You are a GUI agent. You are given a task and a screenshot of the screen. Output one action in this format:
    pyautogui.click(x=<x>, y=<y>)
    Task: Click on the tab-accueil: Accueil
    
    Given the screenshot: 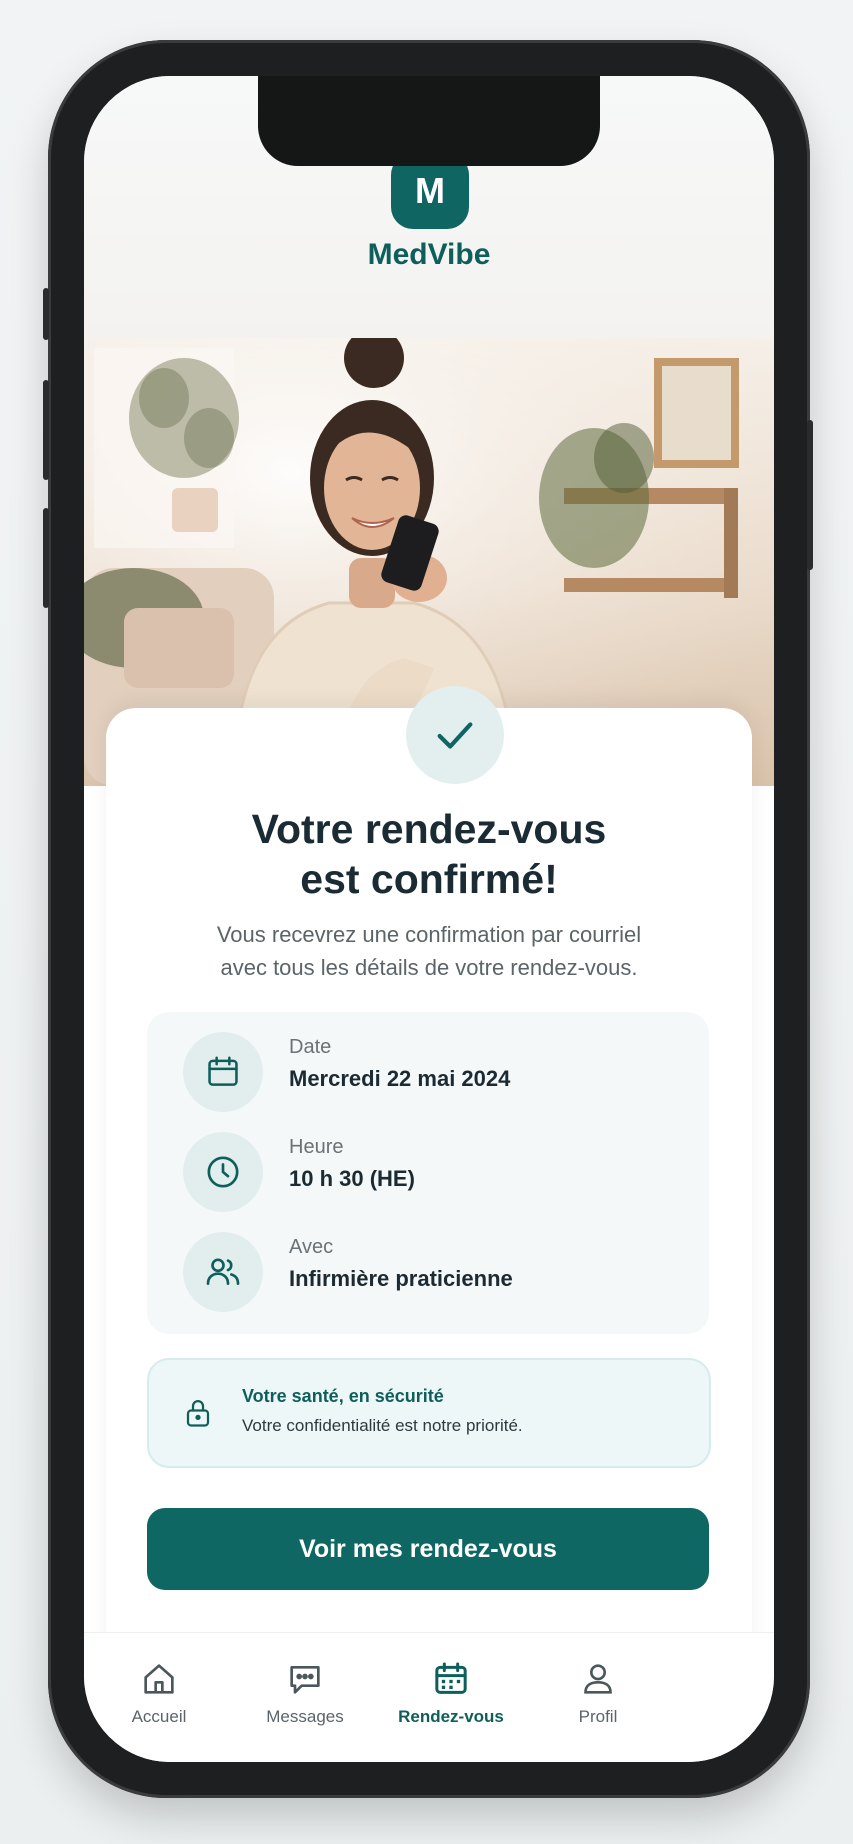 What is the action you would take?
    pyautogui.click(x=159, y=1688)
    